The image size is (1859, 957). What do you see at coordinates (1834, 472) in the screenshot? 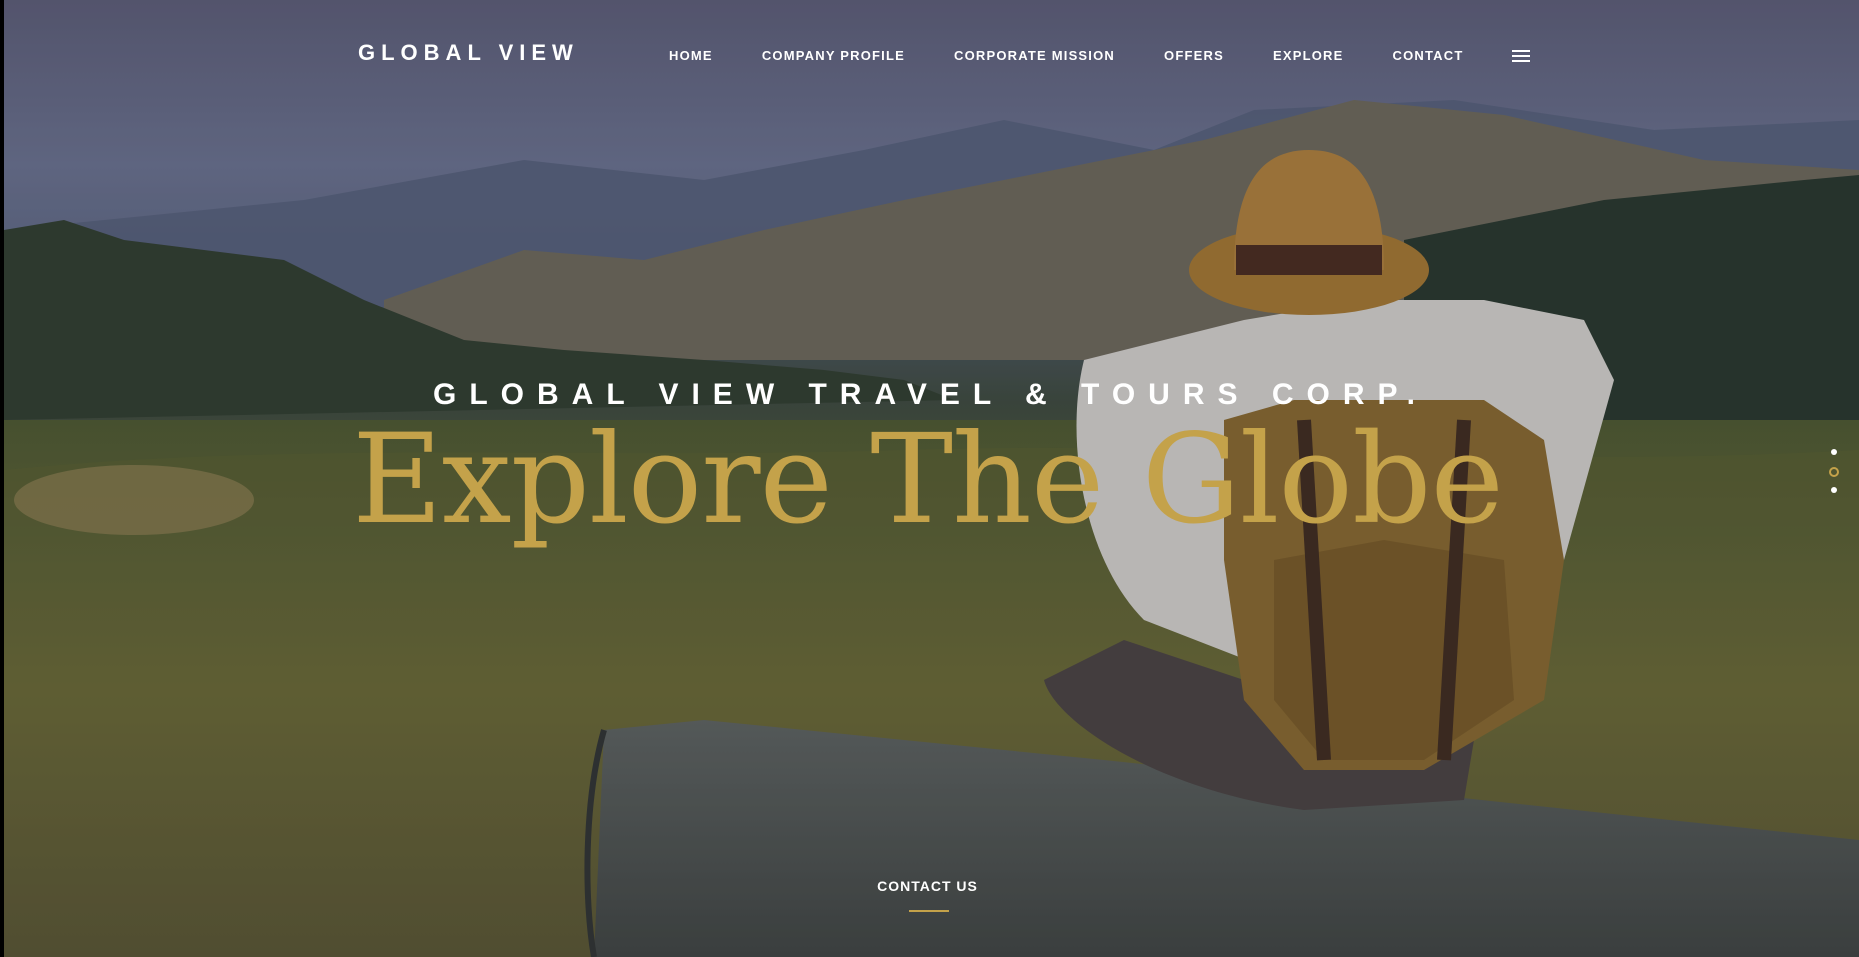
I see `slide-dot-2-active` at bounding box center [1834, 472].